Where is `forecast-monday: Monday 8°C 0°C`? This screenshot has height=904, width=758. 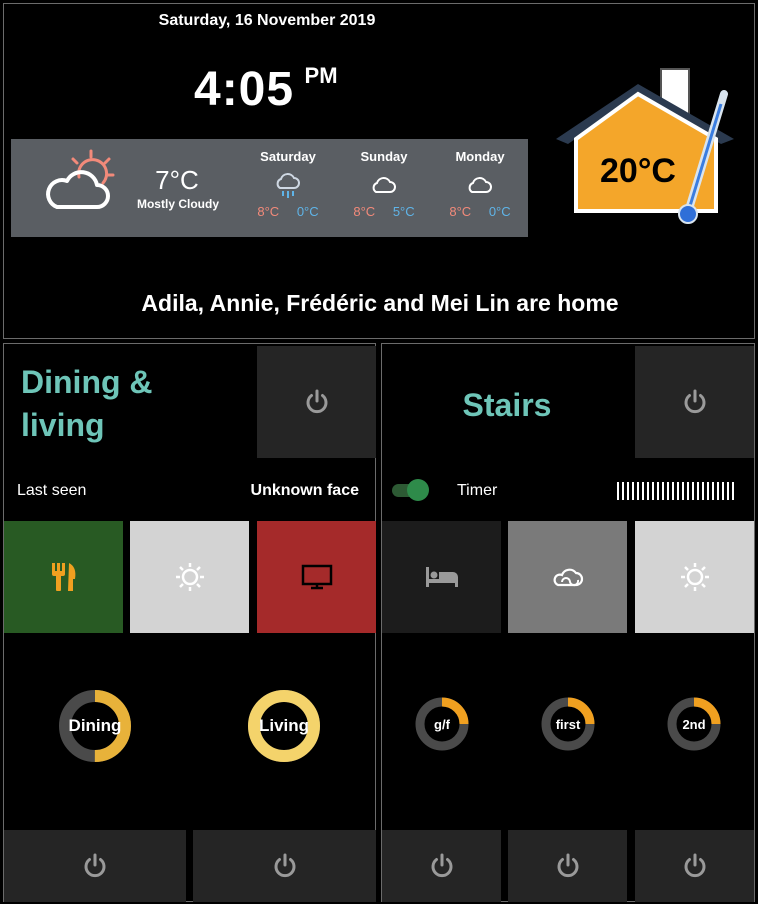
forecast-monday: Monday 8°C 0°C is located at coordinates (480, 188).